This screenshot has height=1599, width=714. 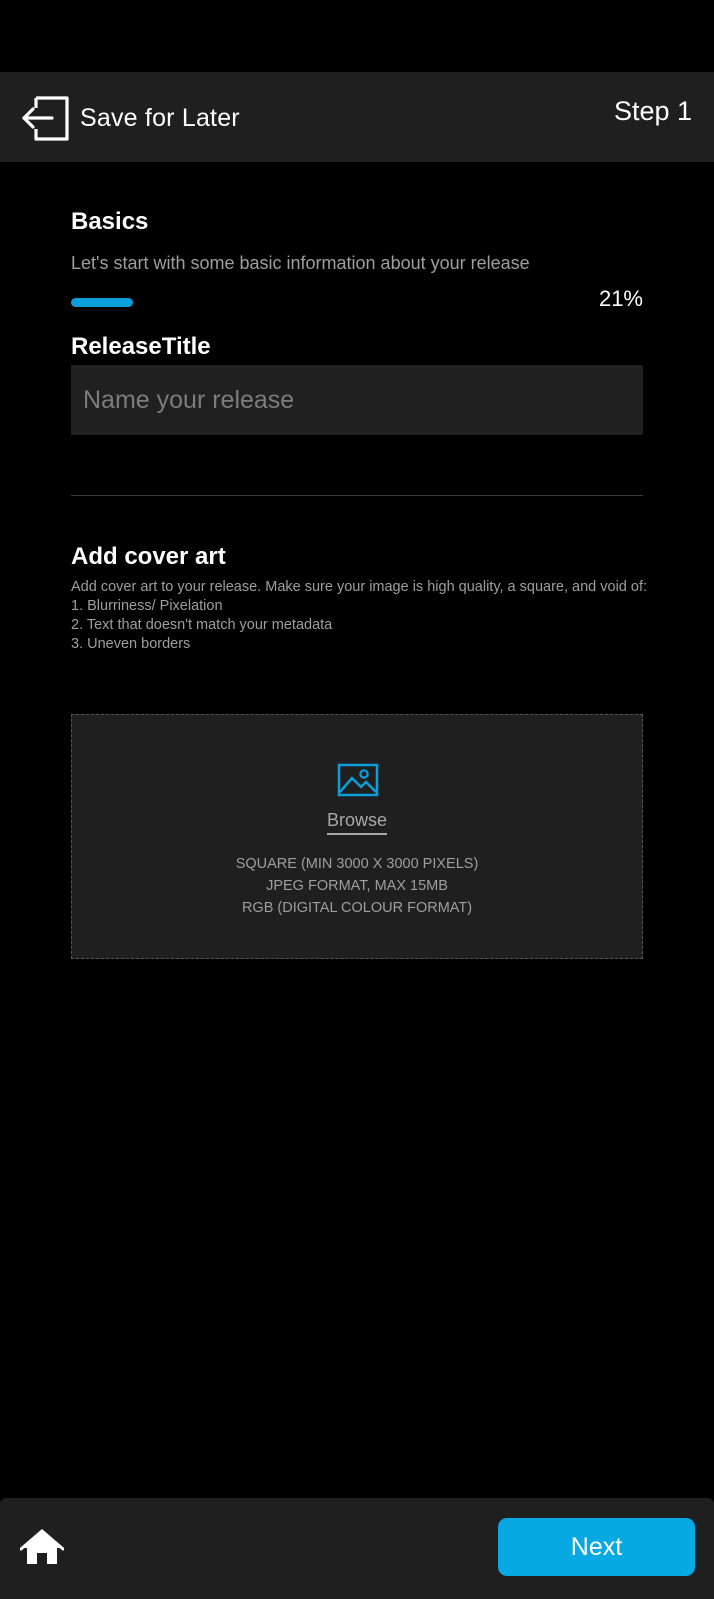 What do you see at coordinates (326, 302) in the screenshot?
I see `progress-bar` at bounding box center [326, 302].